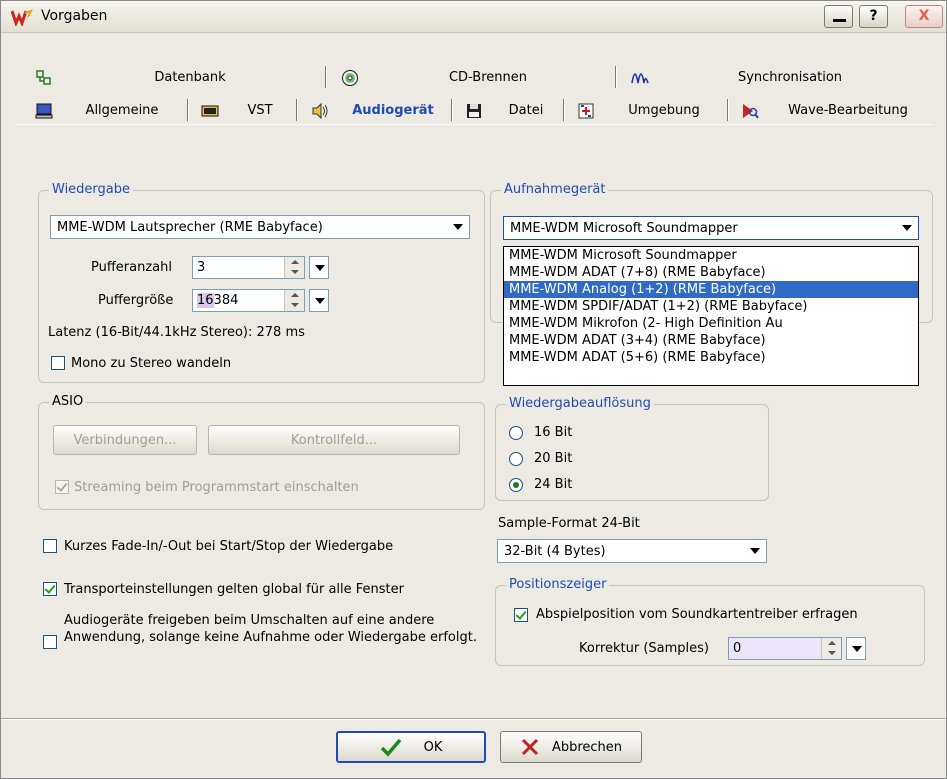 This screenshot has height=779, width=947. Describe the element at coordinates (205, 300) in the screenshot. I see `puffergroesse-highlight: 16` at that location.